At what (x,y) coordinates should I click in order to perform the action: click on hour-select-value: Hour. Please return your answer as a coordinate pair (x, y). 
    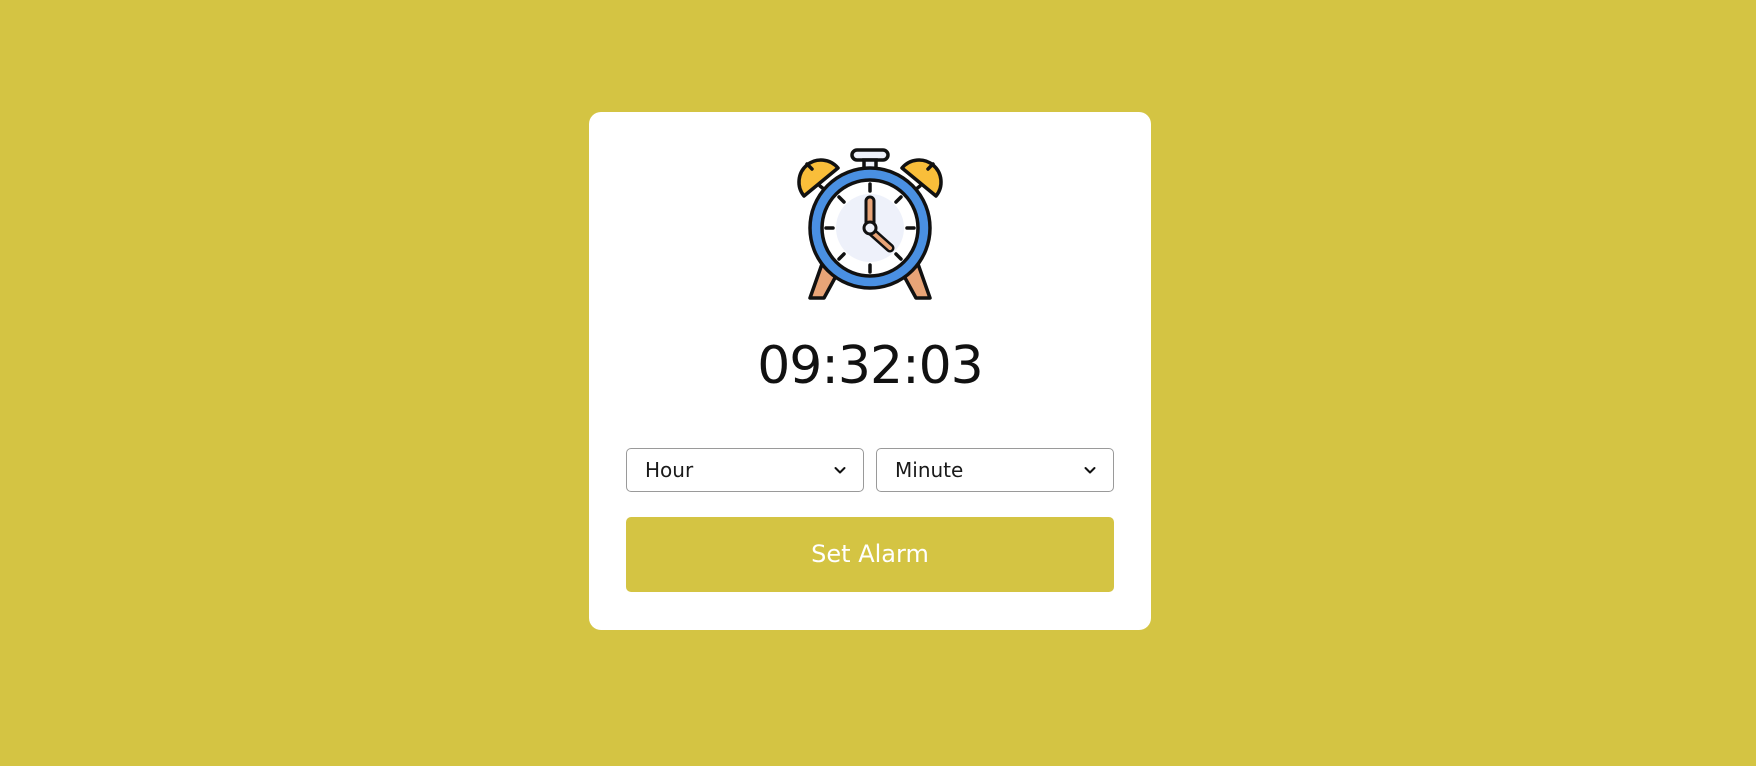
    Looking at the image, I should click on (669, 470).